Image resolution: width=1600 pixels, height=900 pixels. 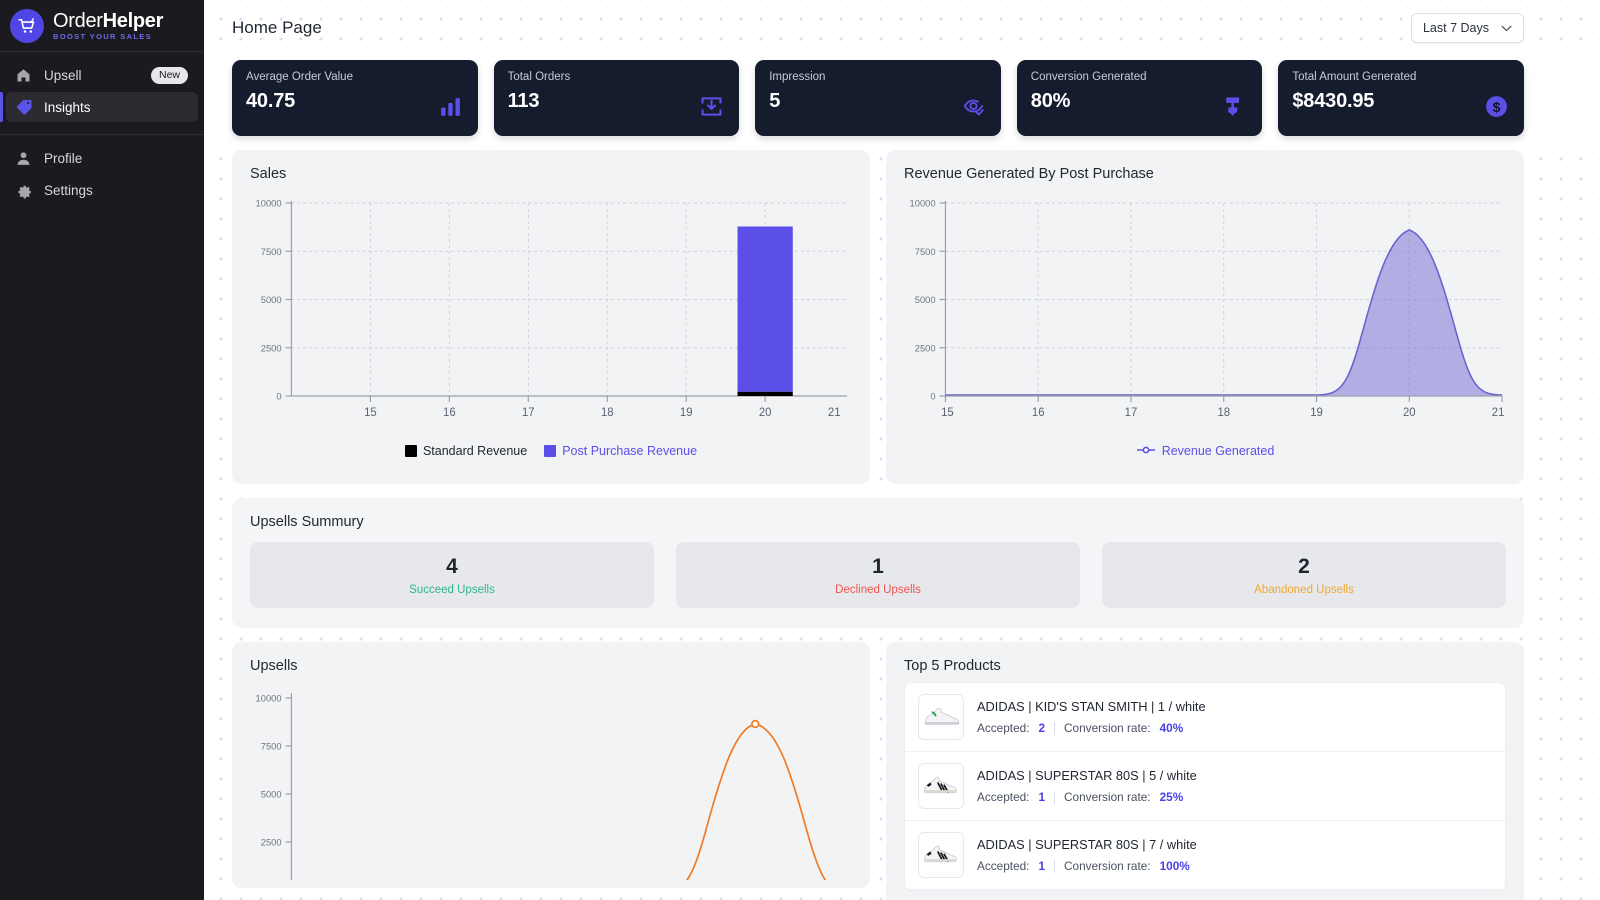 I want to click on summary-label: Declined Upsells, so click(x=878, y=589).